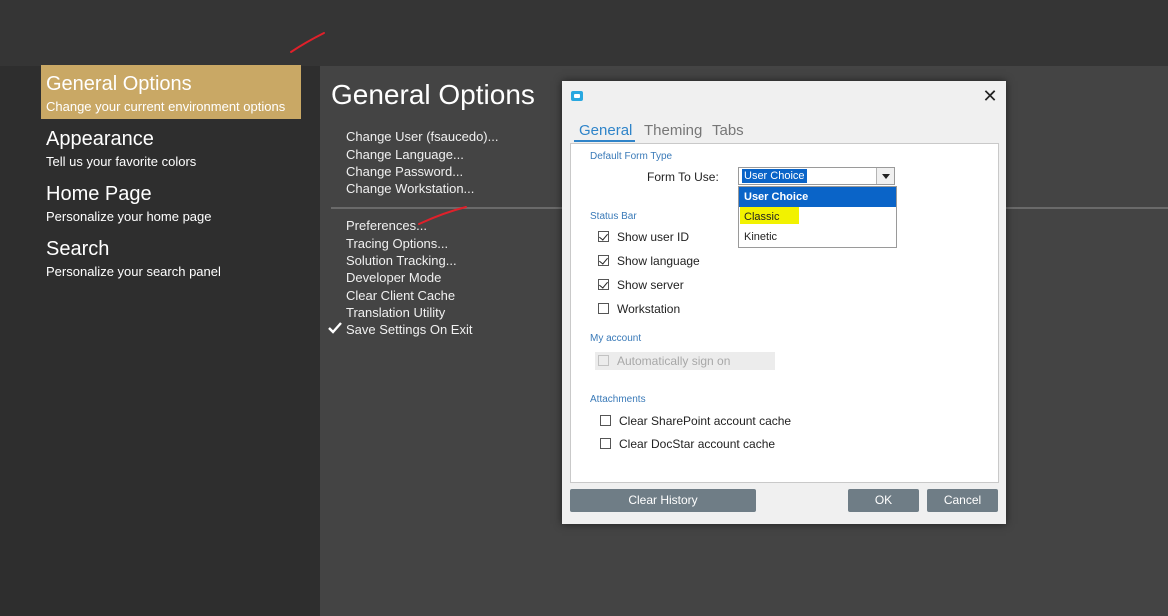 The width and height of the screenshot is (1168, 616). What do you see at coordinates (604, 141) in the screenshot?
I see `tab-underline` at bounding box center [604, 141].